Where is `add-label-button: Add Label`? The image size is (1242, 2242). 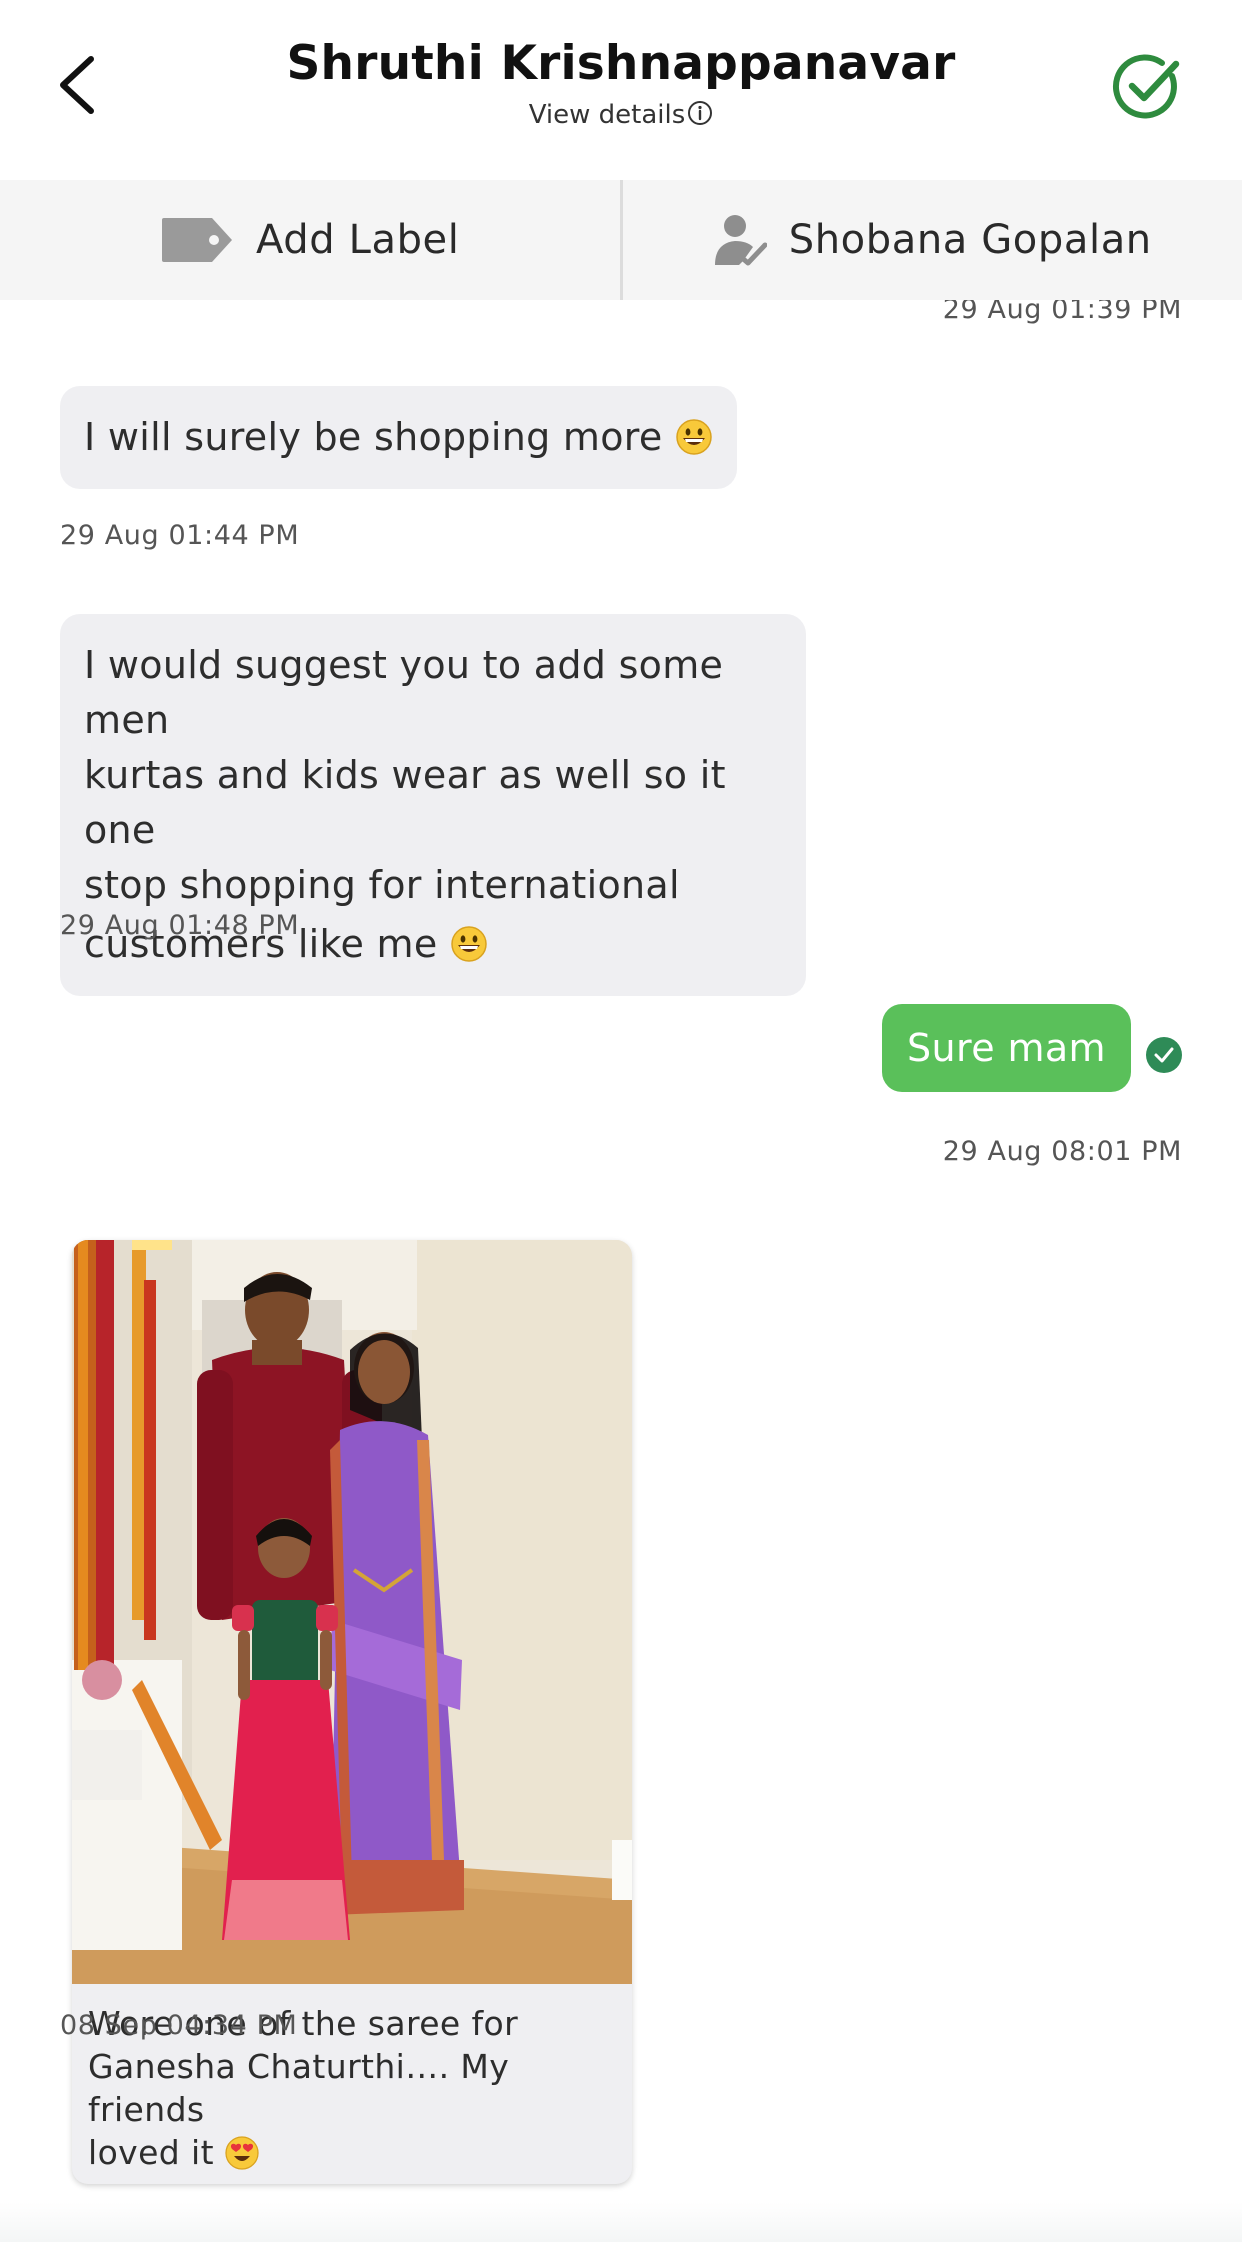
add-label-button: Add Label is located at coordinates (310, 240).